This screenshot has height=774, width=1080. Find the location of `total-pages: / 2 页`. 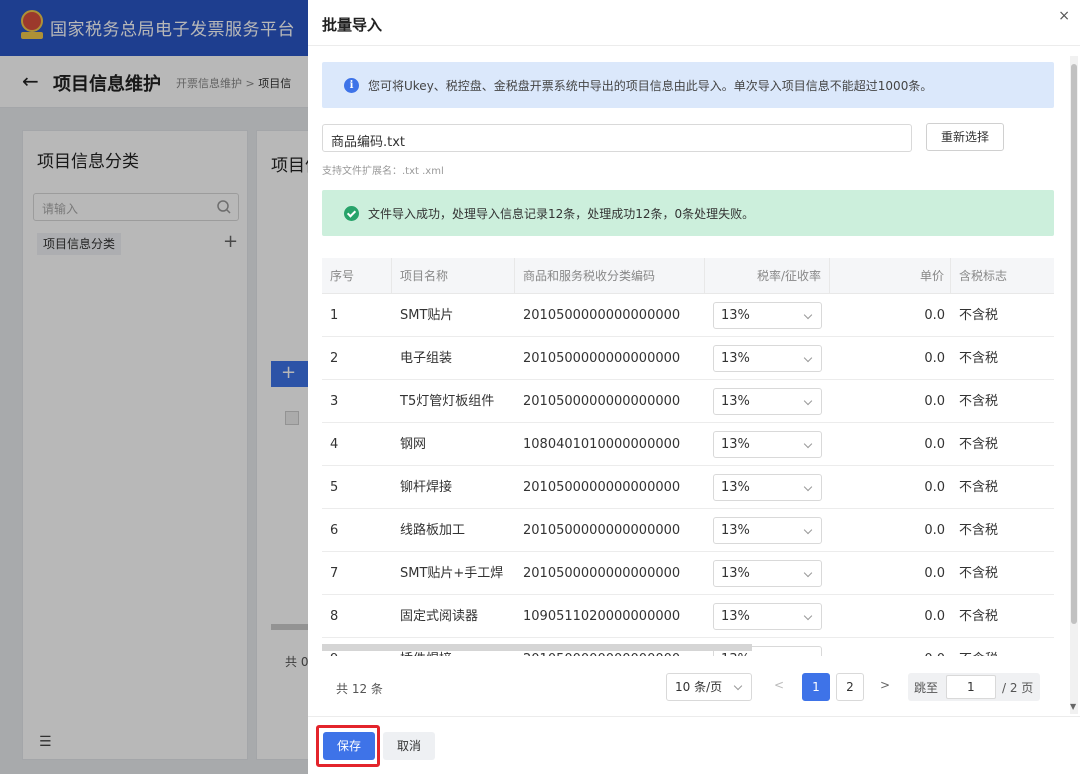

total-pages: / 2 页 is located at coordinates (1018, 688).